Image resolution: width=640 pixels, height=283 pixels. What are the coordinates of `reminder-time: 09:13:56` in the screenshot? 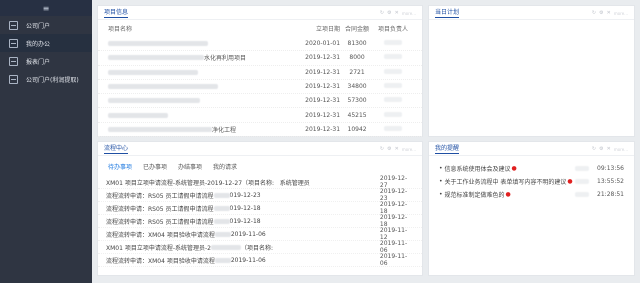 It's located at (610, 168).